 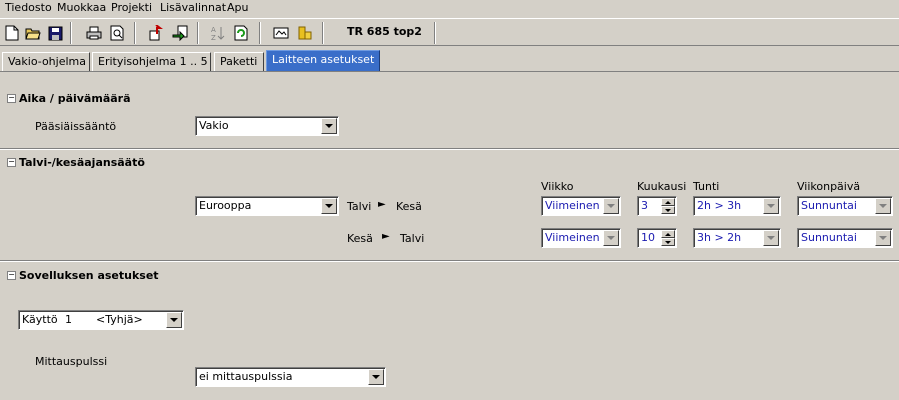 I want to click on row1-weekday-value: Sunnuntai, so click(x=829, y=205).